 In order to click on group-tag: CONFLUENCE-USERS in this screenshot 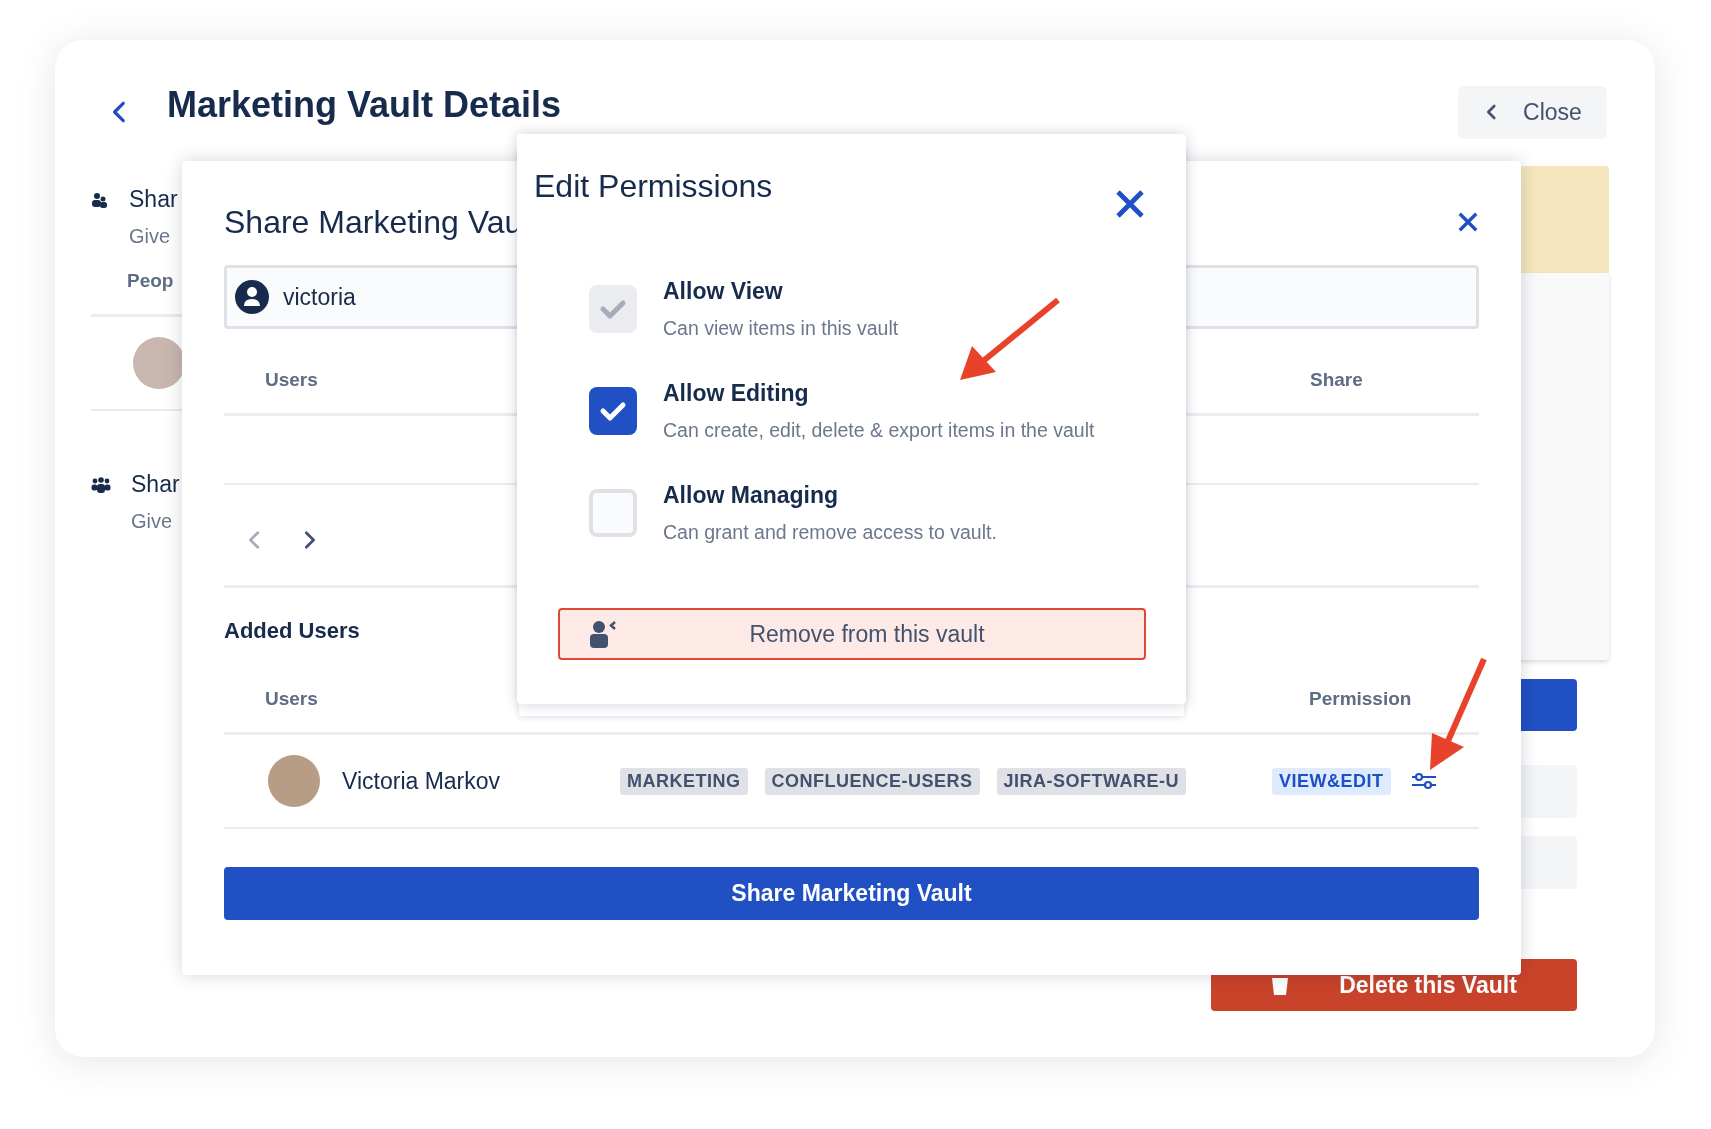, I will do `click(872, 781)`.